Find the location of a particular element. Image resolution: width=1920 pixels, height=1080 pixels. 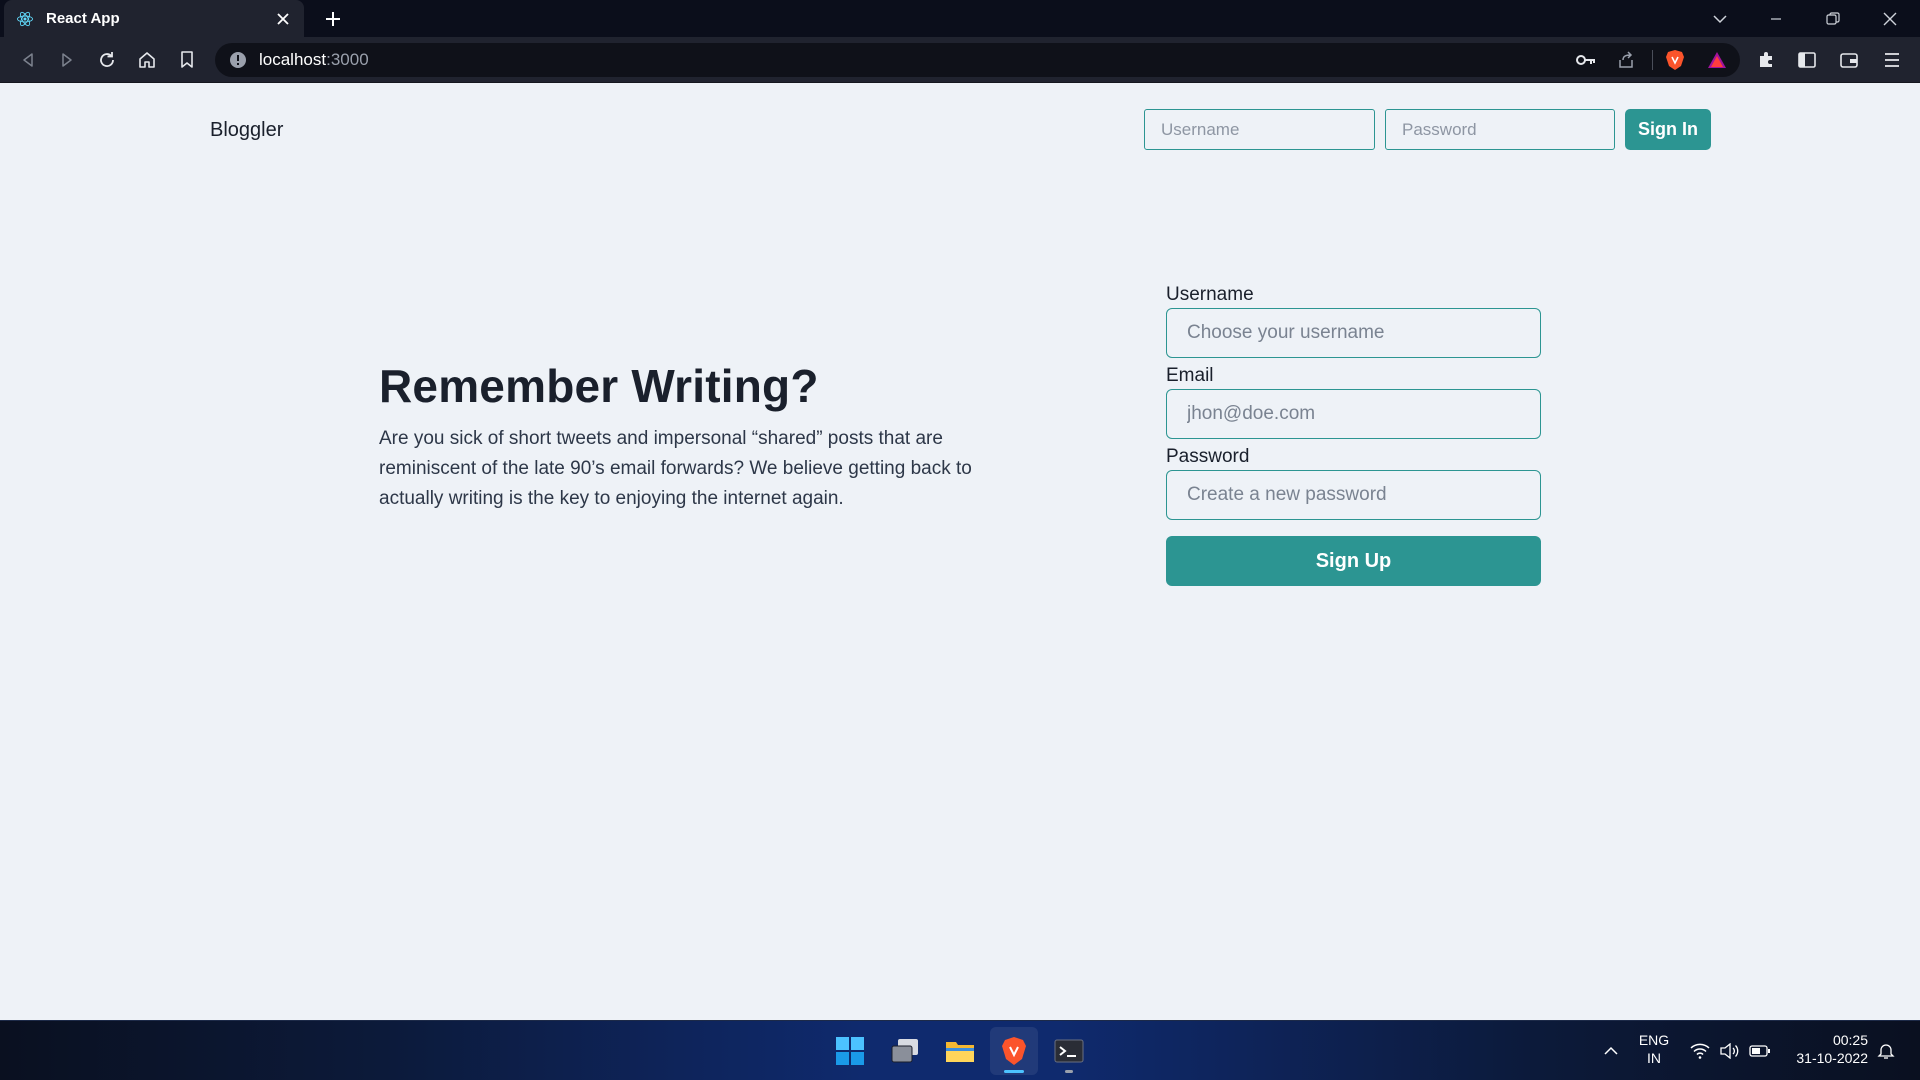

start-icon is located at coordinates (850, 1051).